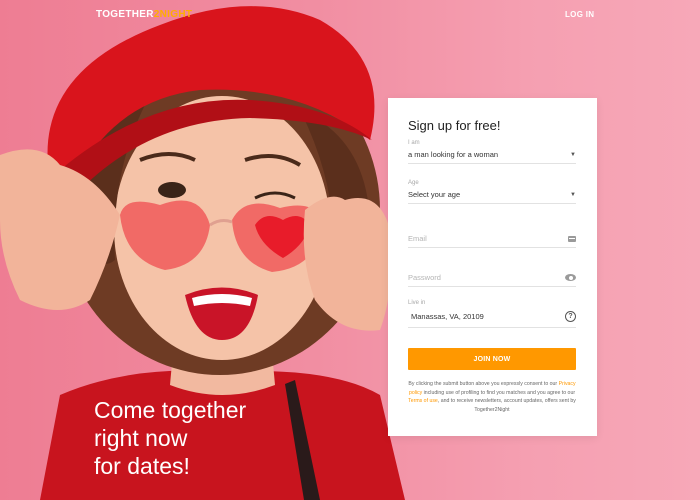 Image resolution: width=700 pixels, height=500 pixels. I want to click on i-am-field: I am a man looking for a woman ▼, so click(492, 152).